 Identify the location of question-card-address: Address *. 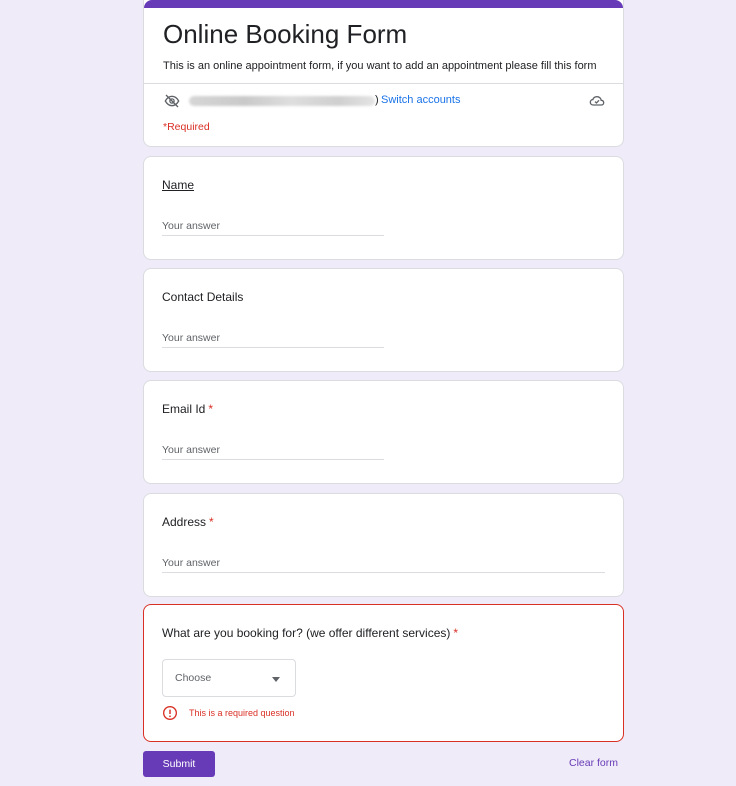
(383, 545).